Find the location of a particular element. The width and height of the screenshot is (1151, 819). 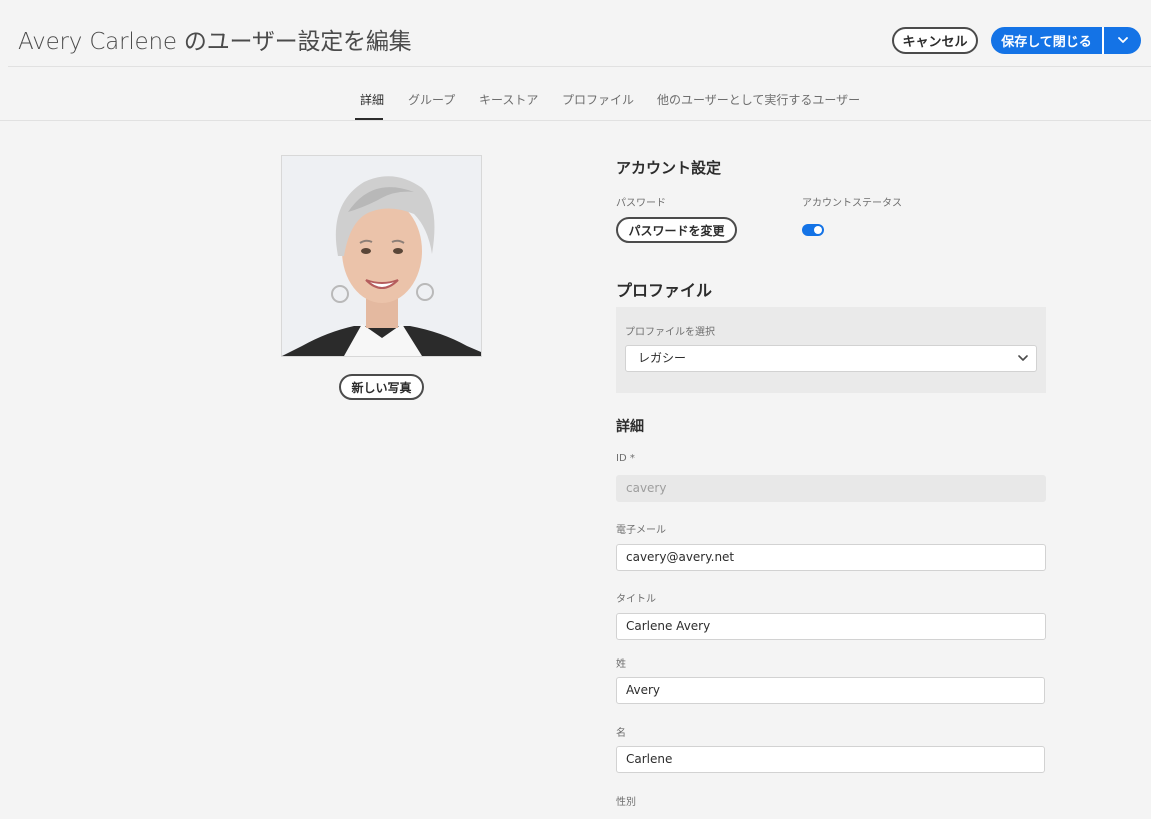

user-photo is located at coordinates (381, 256).